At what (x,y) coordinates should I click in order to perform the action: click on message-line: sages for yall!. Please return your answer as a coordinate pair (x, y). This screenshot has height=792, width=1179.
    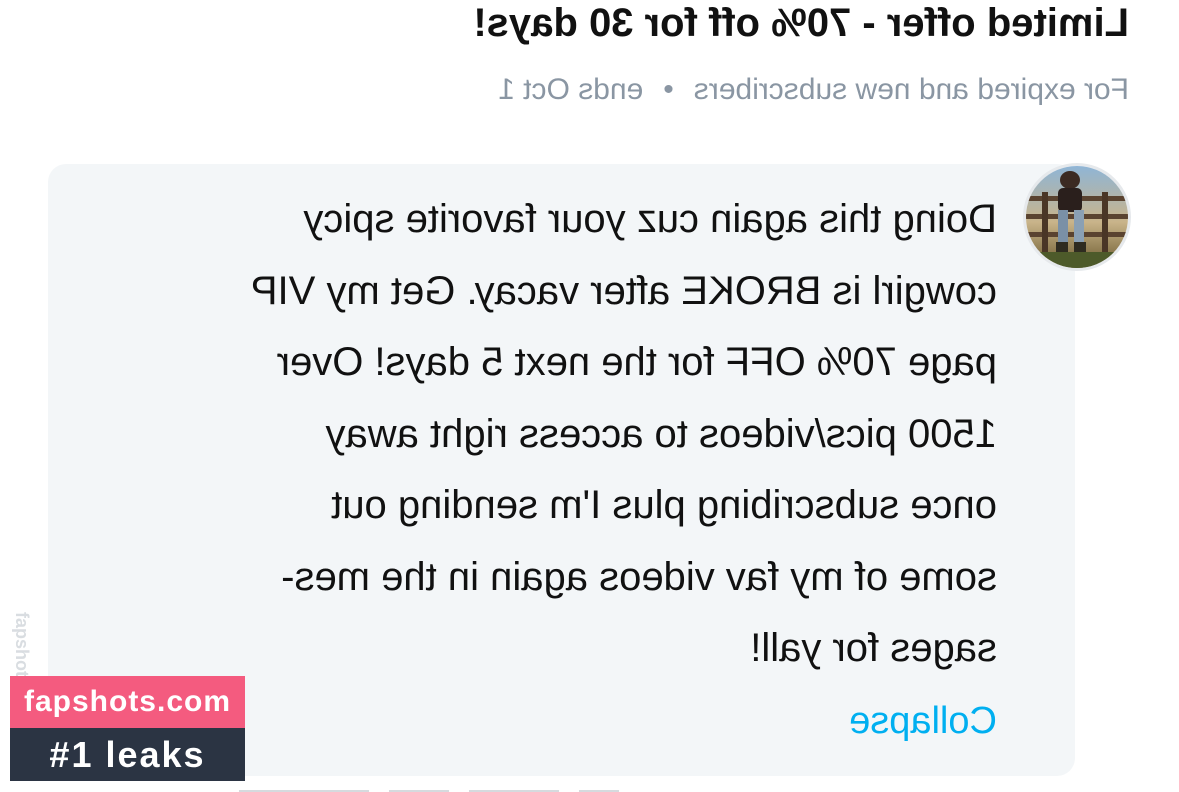
    Looking at the image, I should click on (873, 648).